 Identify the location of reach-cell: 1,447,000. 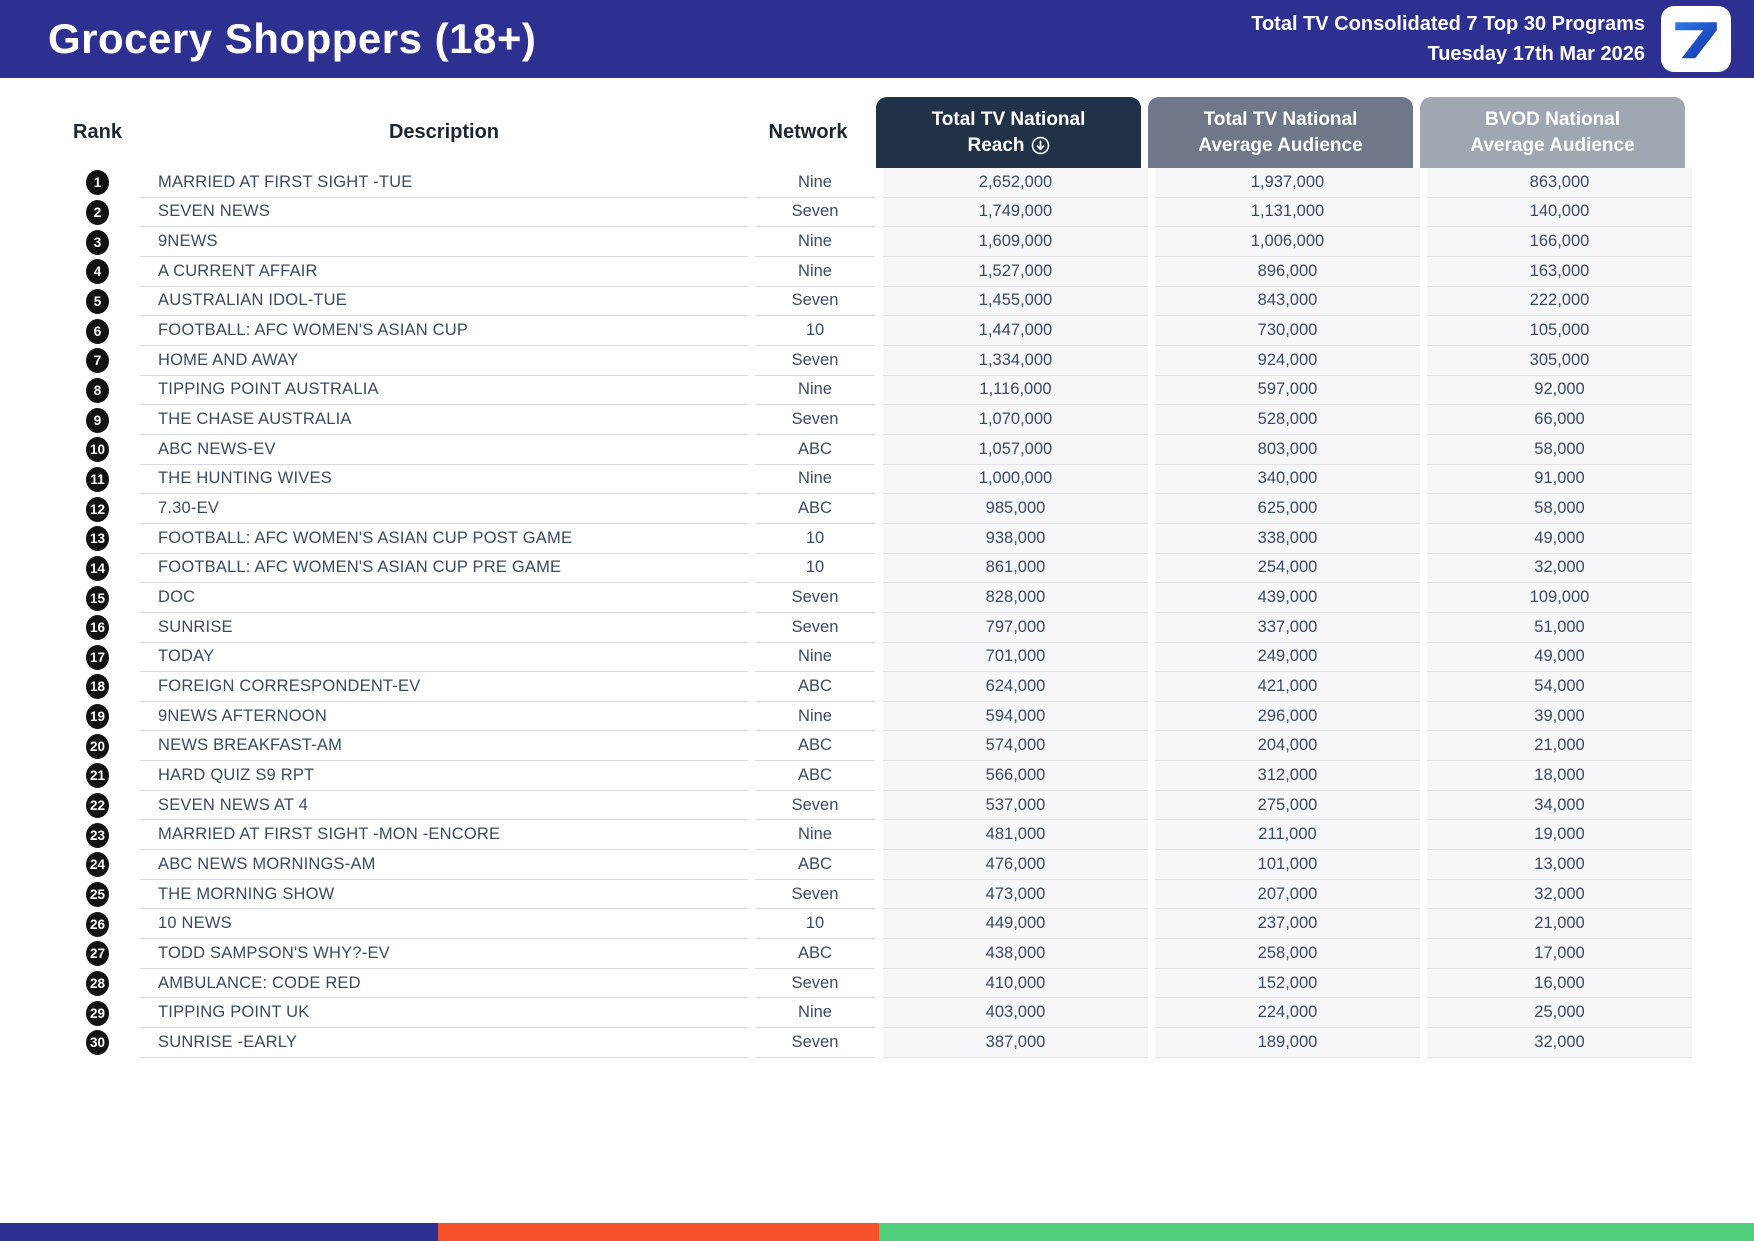
(1015, 331).